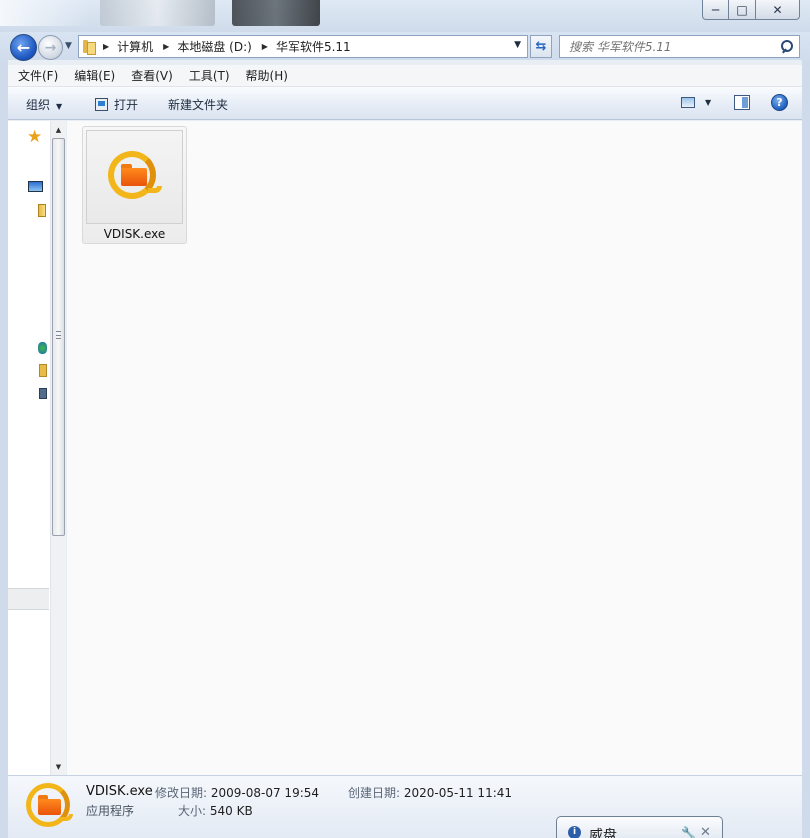 This screenshot has height=838, width=810. I want to click on close-icon: ✕, so click(705, 831).